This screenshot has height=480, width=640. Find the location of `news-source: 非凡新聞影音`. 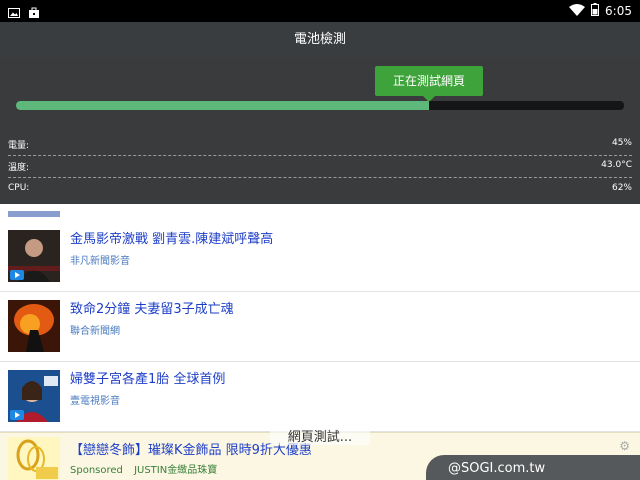

news-source: 非凡新聞影音 is located at coordinates (100, 261).